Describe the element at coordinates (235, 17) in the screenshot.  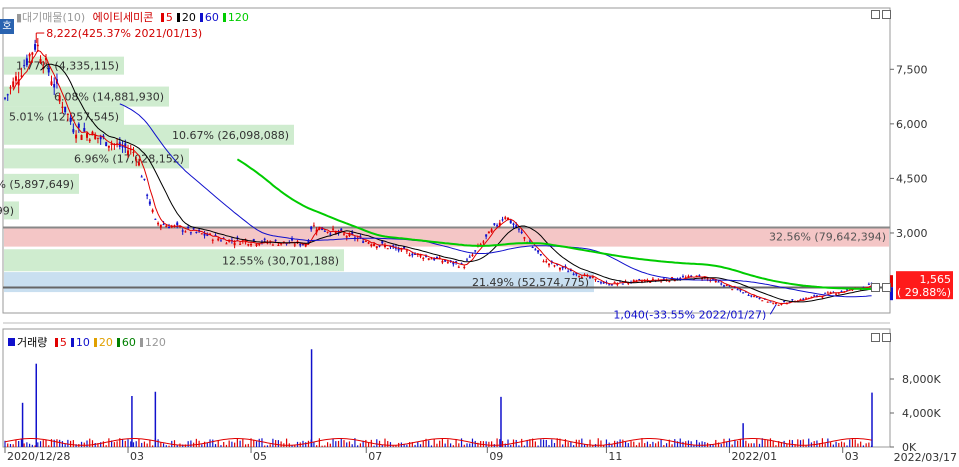
I see `legend-item-120: 120` at that location.